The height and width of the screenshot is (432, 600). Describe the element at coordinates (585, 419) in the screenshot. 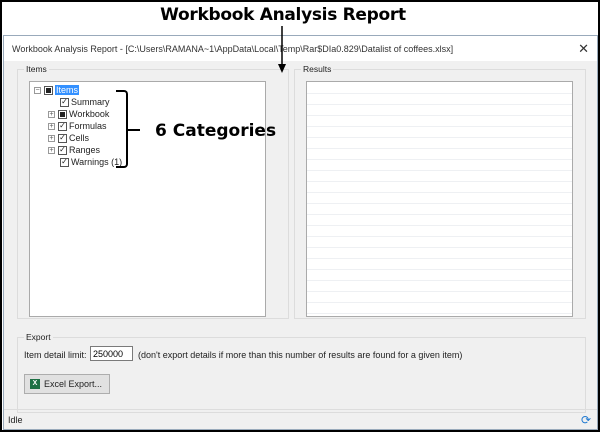

I see `refresh-icon: ⟳` at that location.